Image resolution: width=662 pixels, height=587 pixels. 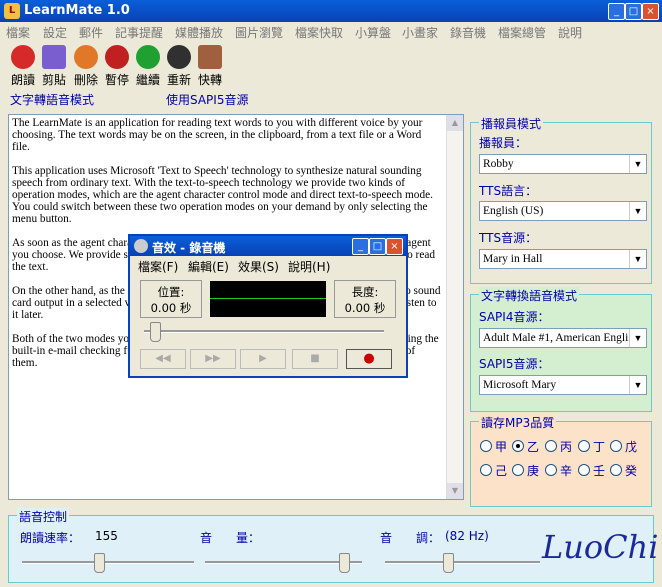 What do you see at coordinates (533, 471) in the screenshot?
I see `mp3-option-label: 庚` at bounding box center [533, 471].